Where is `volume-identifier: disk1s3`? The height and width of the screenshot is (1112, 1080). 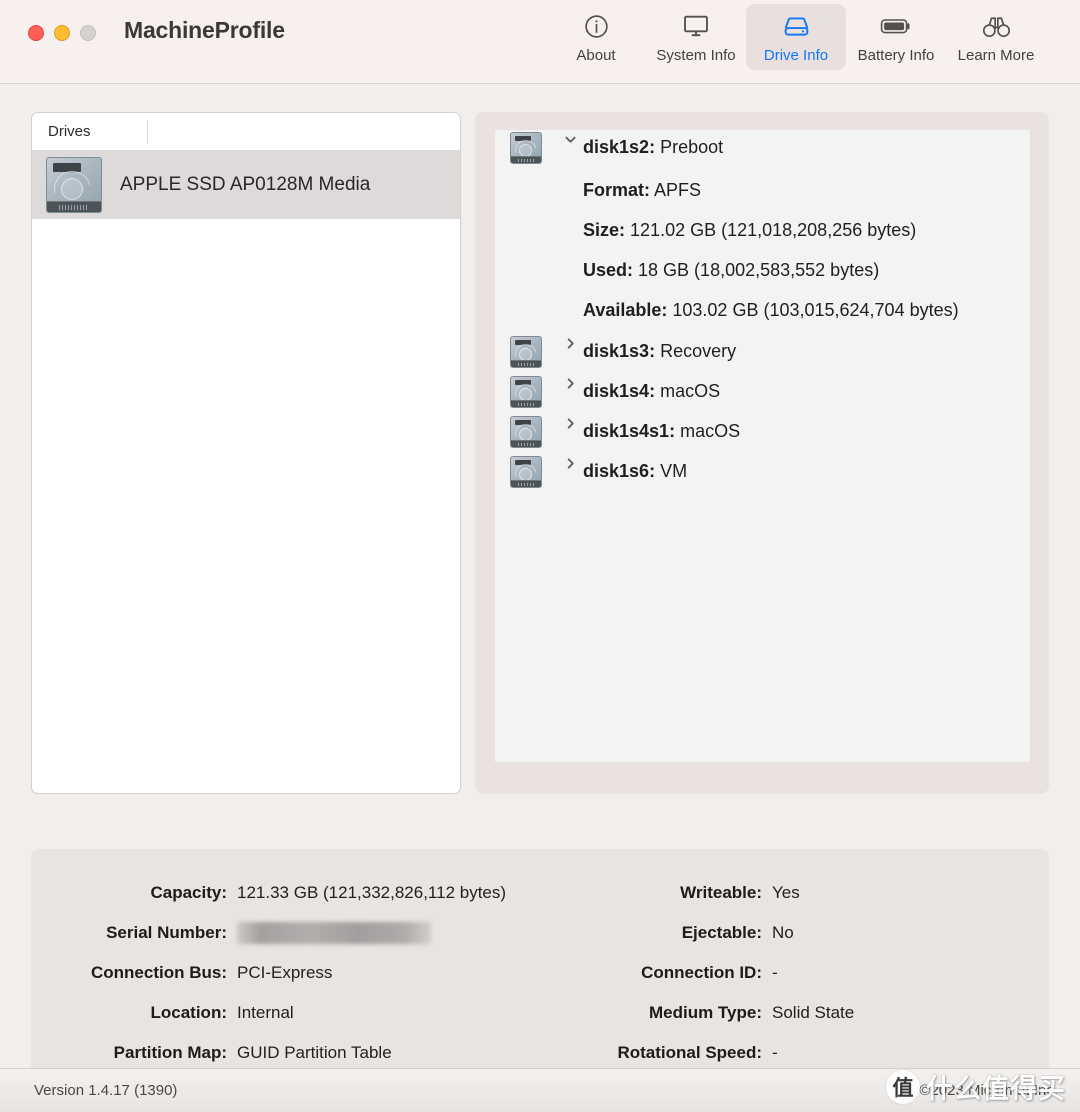
volume-identifier: disk1s3 is located at coordinates (616, 351).